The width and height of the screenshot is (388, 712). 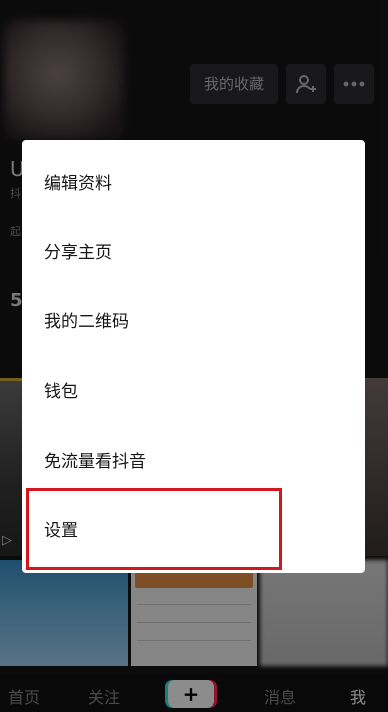 I want to click on menu-item-free-data: 免流量看抖音, so click(x=193, y=462).